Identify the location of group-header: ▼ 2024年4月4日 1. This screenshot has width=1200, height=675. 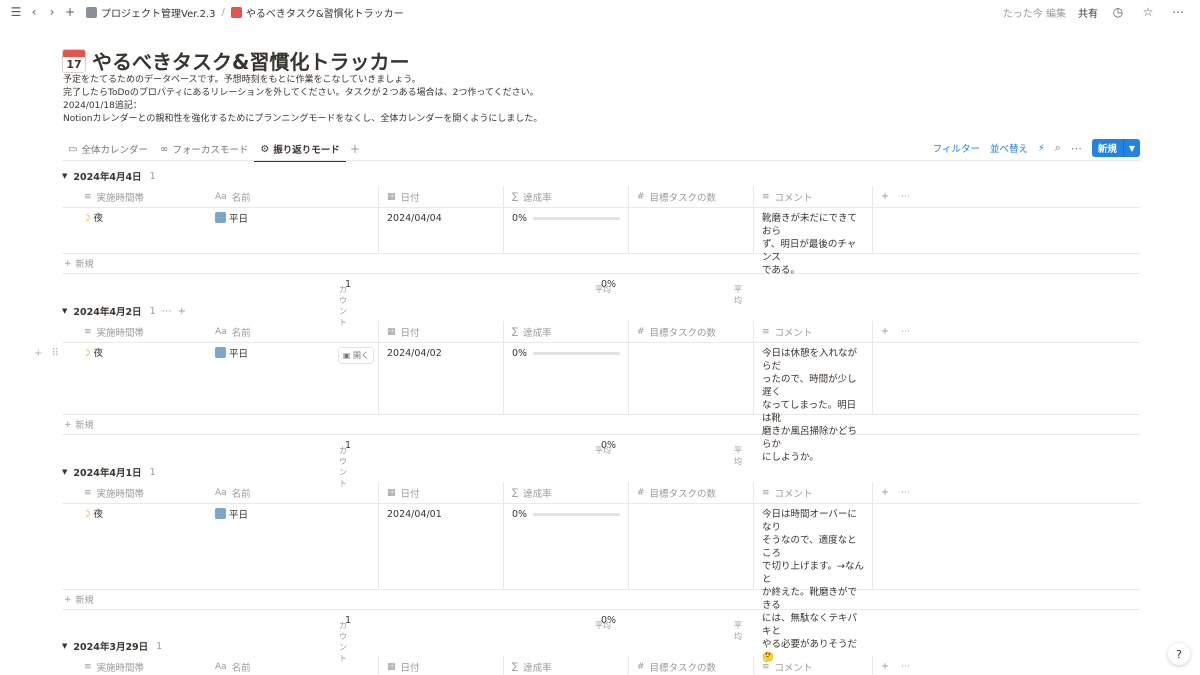
(601, 176).